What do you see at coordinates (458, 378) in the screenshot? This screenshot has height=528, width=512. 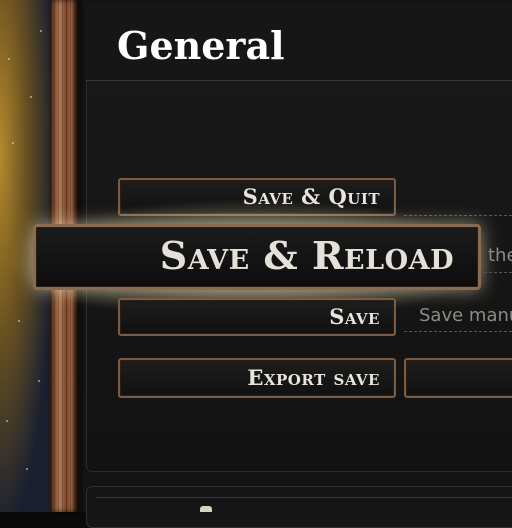 I see `export-save-field` at bounding box center [458, 378].